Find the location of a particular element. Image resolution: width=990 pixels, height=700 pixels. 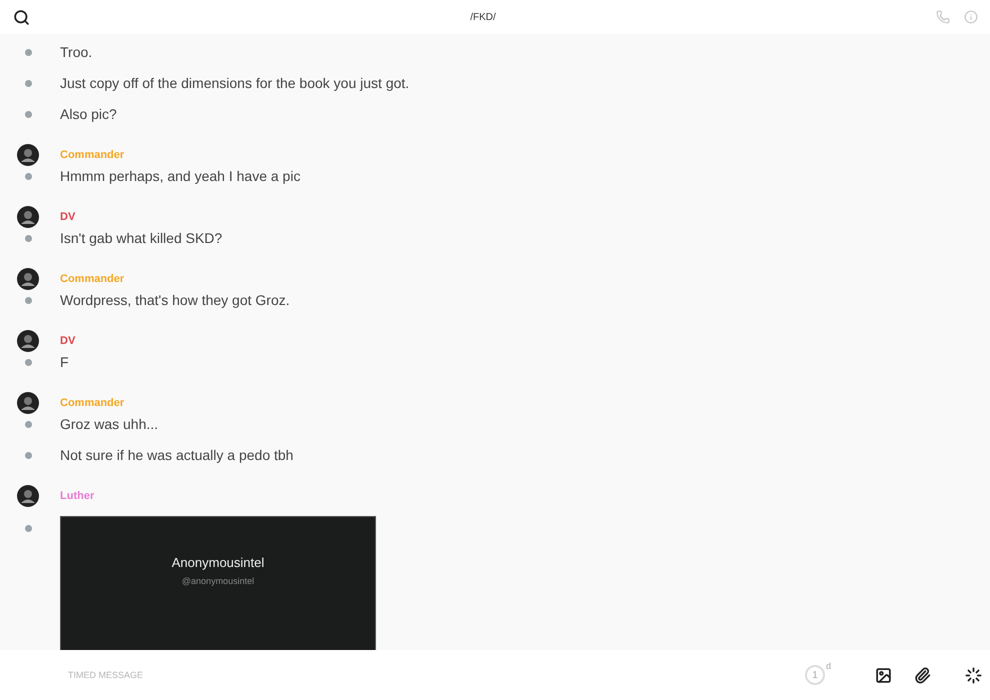

message-text: Troo. is located at coordinates (76, 52).